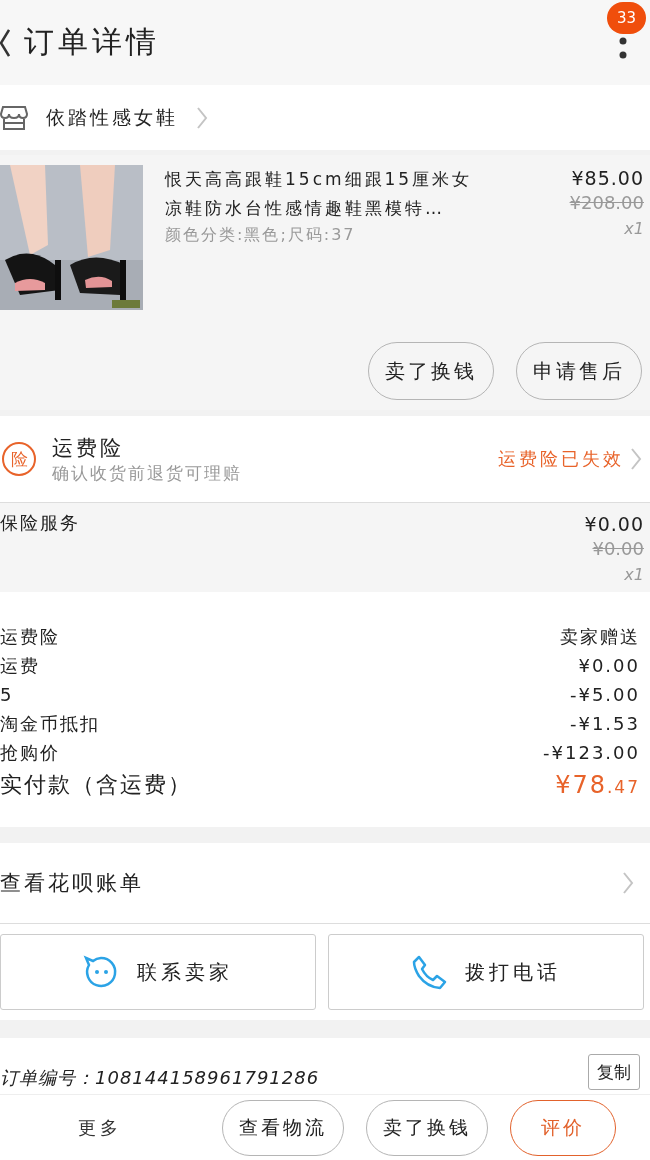 Image resolution: width=650 pixels, height=1160 pixels. What do you see at coordinates (112, 117) in the screenshot?
I see `shop-name: 依踏性感女鞋` at bounding box center [112, 117].